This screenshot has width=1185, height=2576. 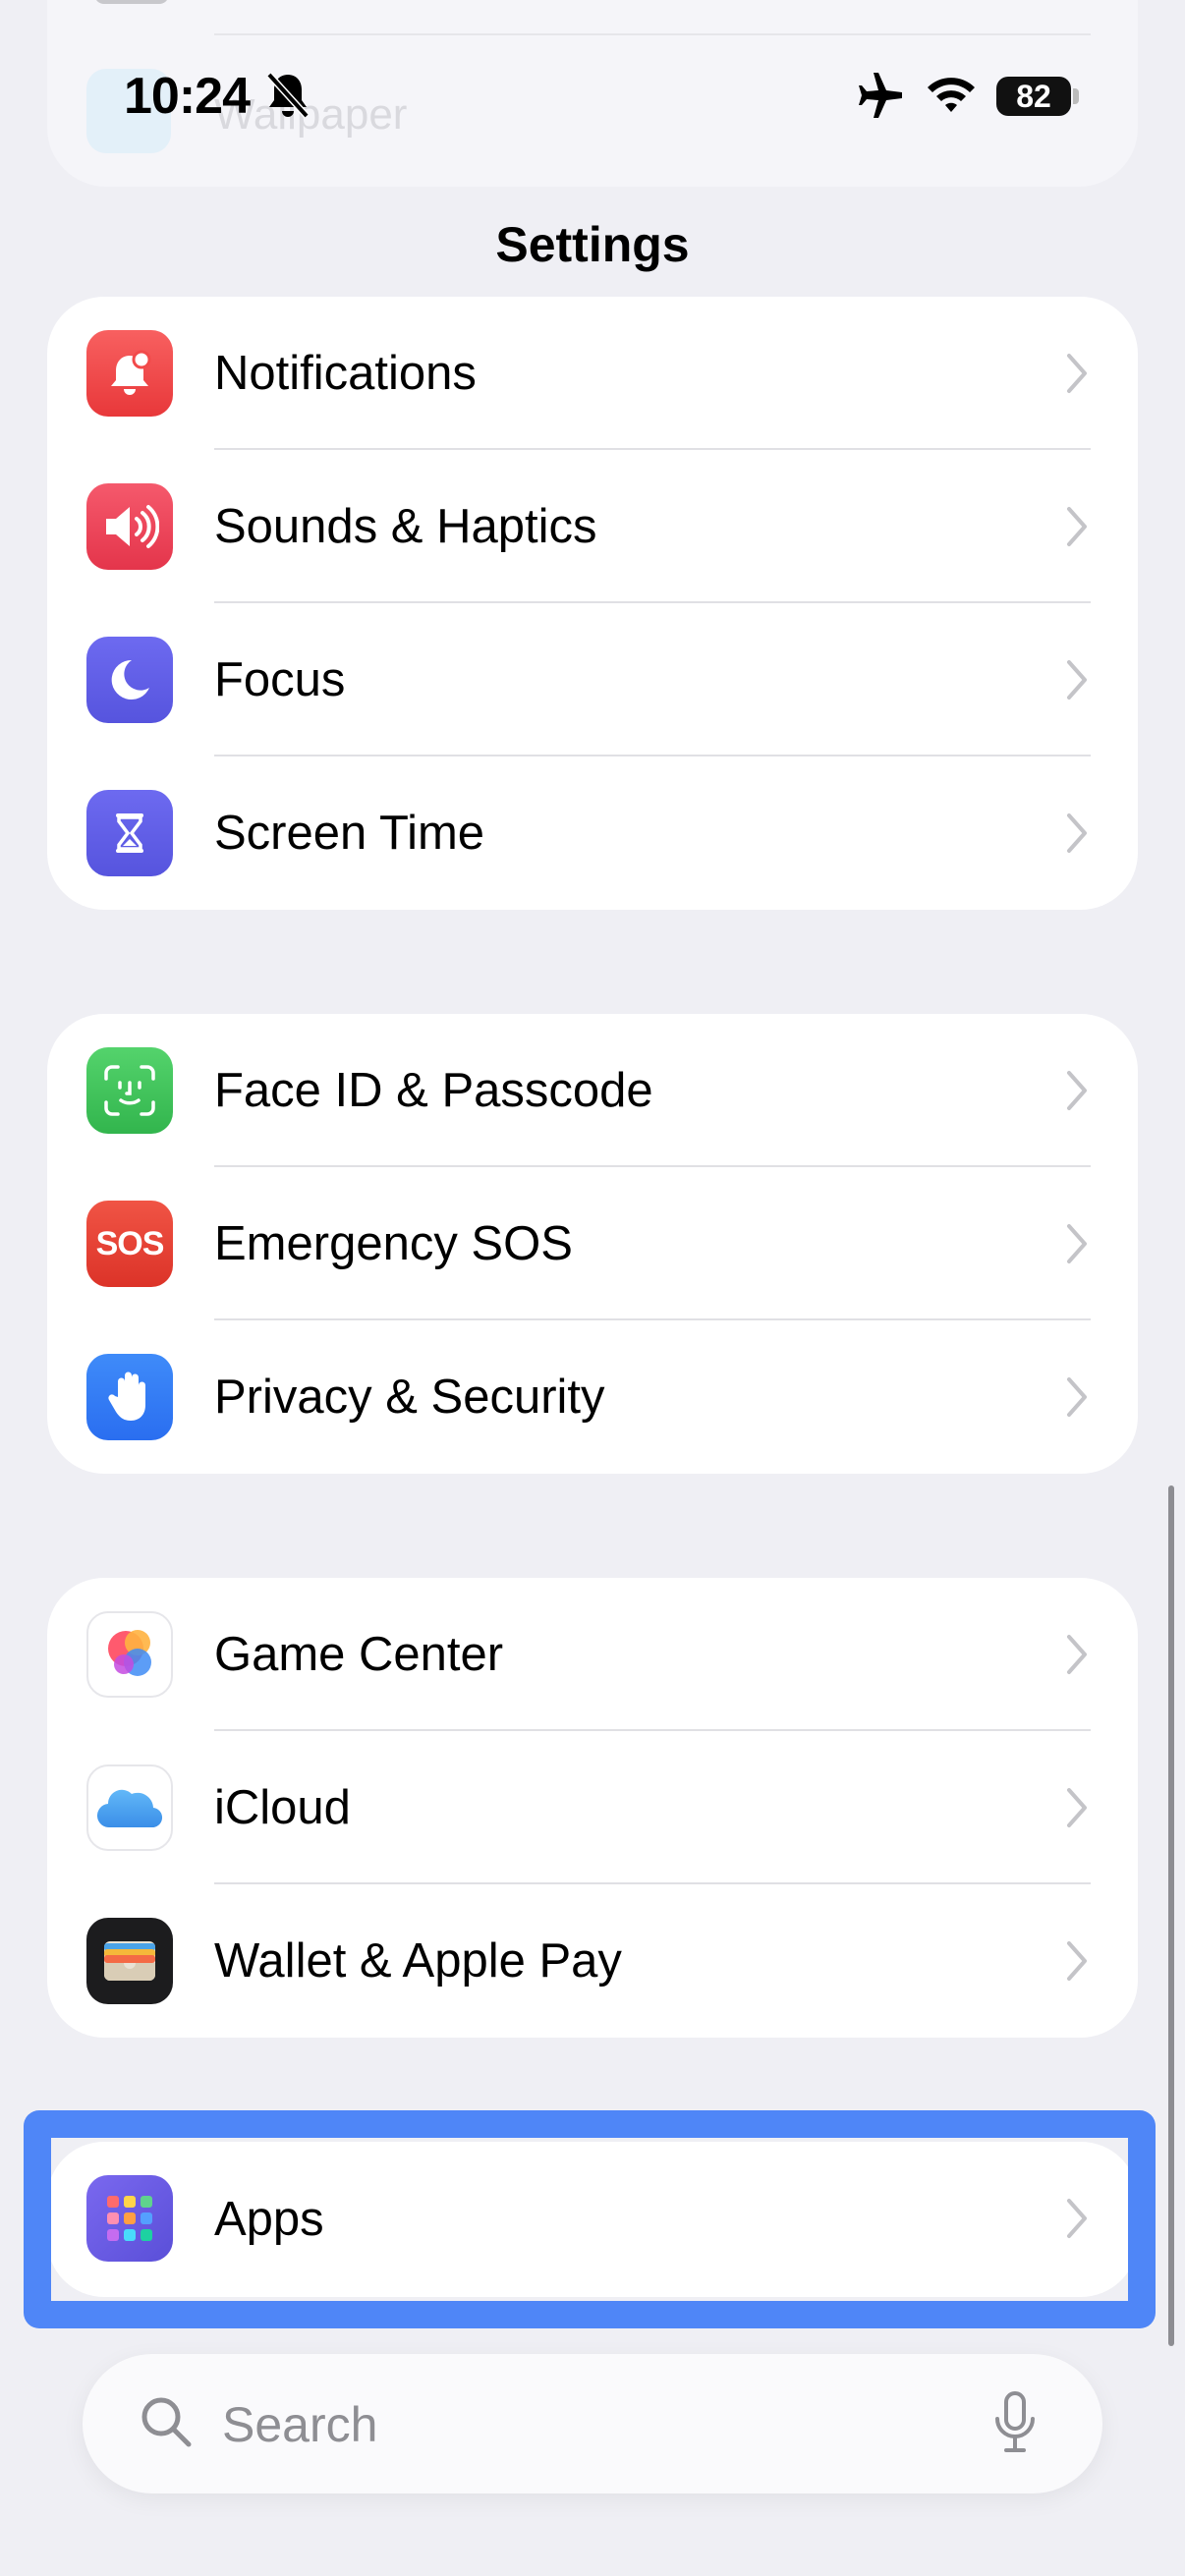 I want to click on wallet-icon, so click(x=130, y=1961).